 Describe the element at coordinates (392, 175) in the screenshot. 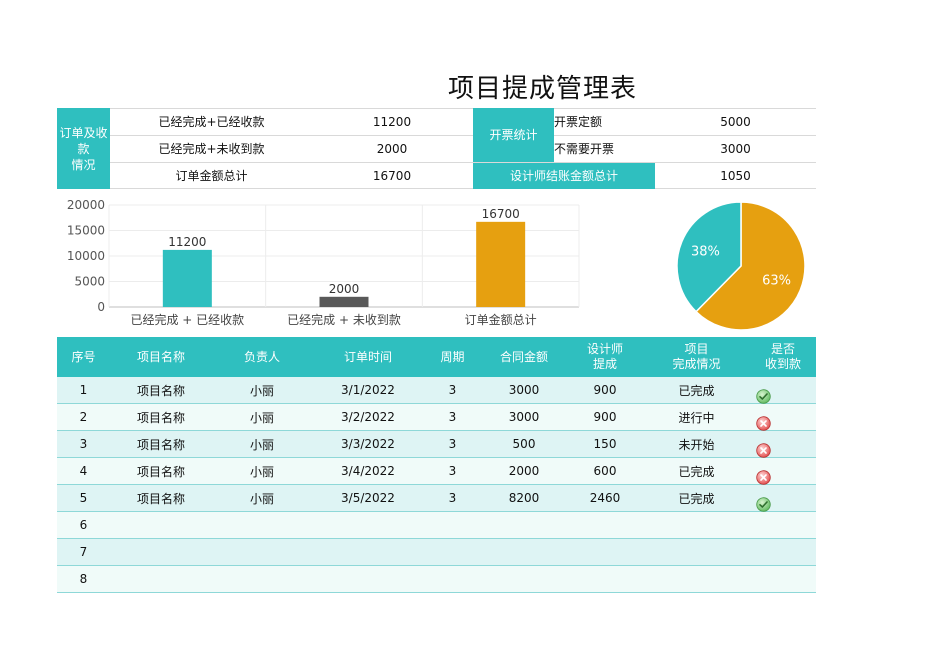

I see `order-value-total: 16700` at that location.